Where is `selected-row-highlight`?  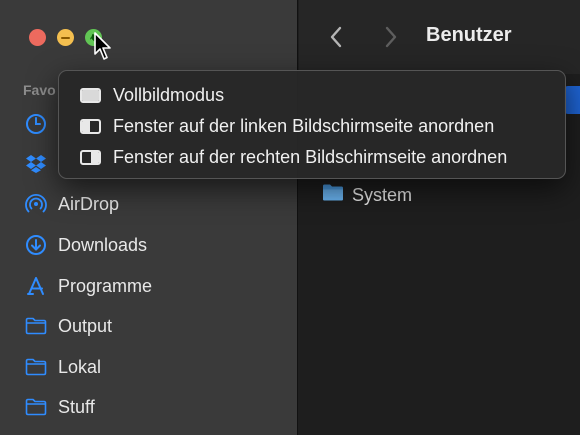
selected-row-highlight is located at coordinates (572, 100).